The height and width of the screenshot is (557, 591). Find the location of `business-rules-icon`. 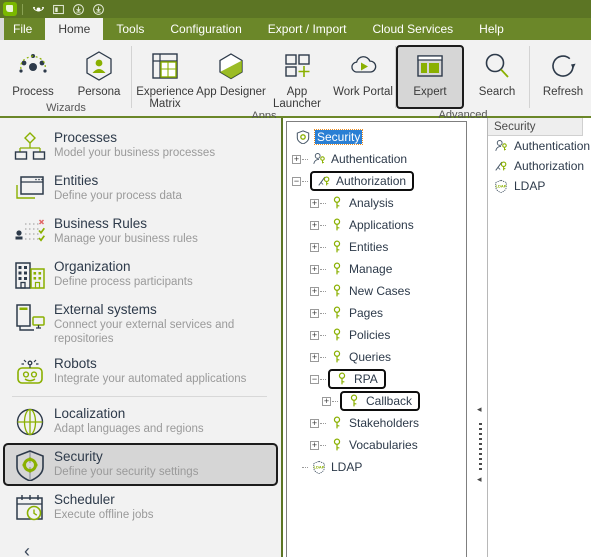

business-rules-icon is located at coordinates (30, 232).